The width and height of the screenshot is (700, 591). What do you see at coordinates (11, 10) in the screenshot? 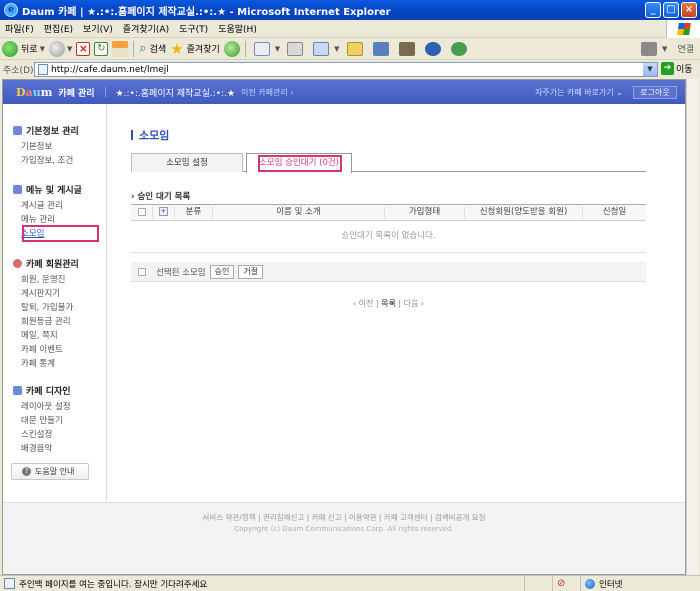
I see `ie-logo-icon: e` at bounding box center [11, 10].